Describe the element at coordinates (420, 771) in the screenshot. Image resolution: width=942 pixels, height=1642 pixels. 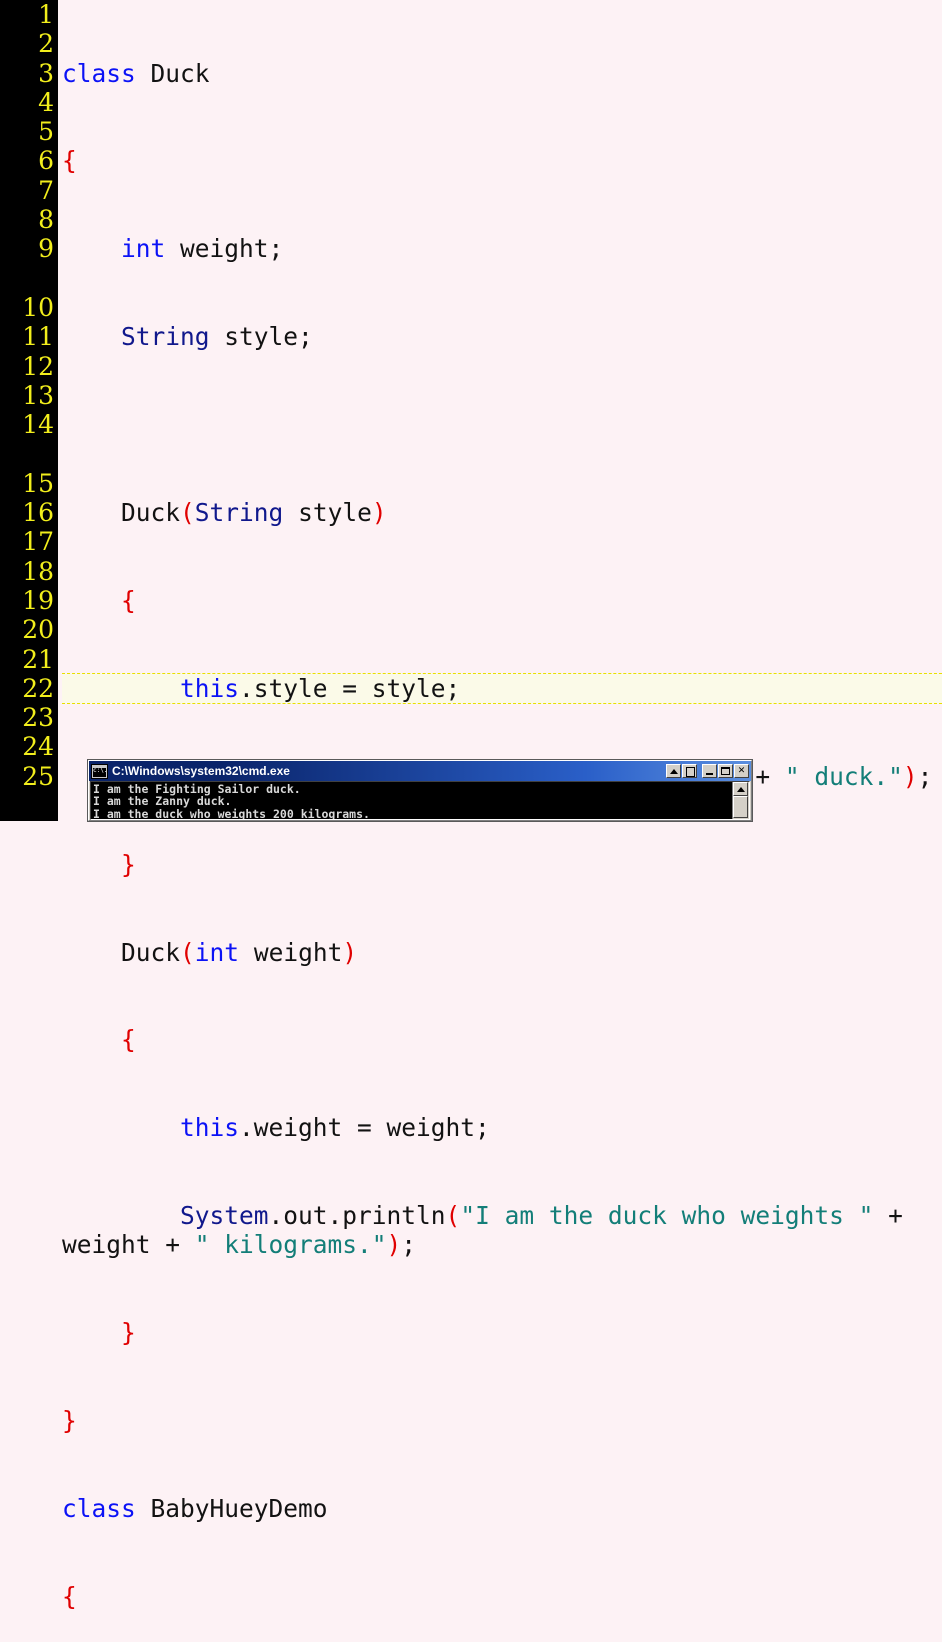
I see `console-title-bar: C:\Windows\system32\cmd.exe ✕` at that location.